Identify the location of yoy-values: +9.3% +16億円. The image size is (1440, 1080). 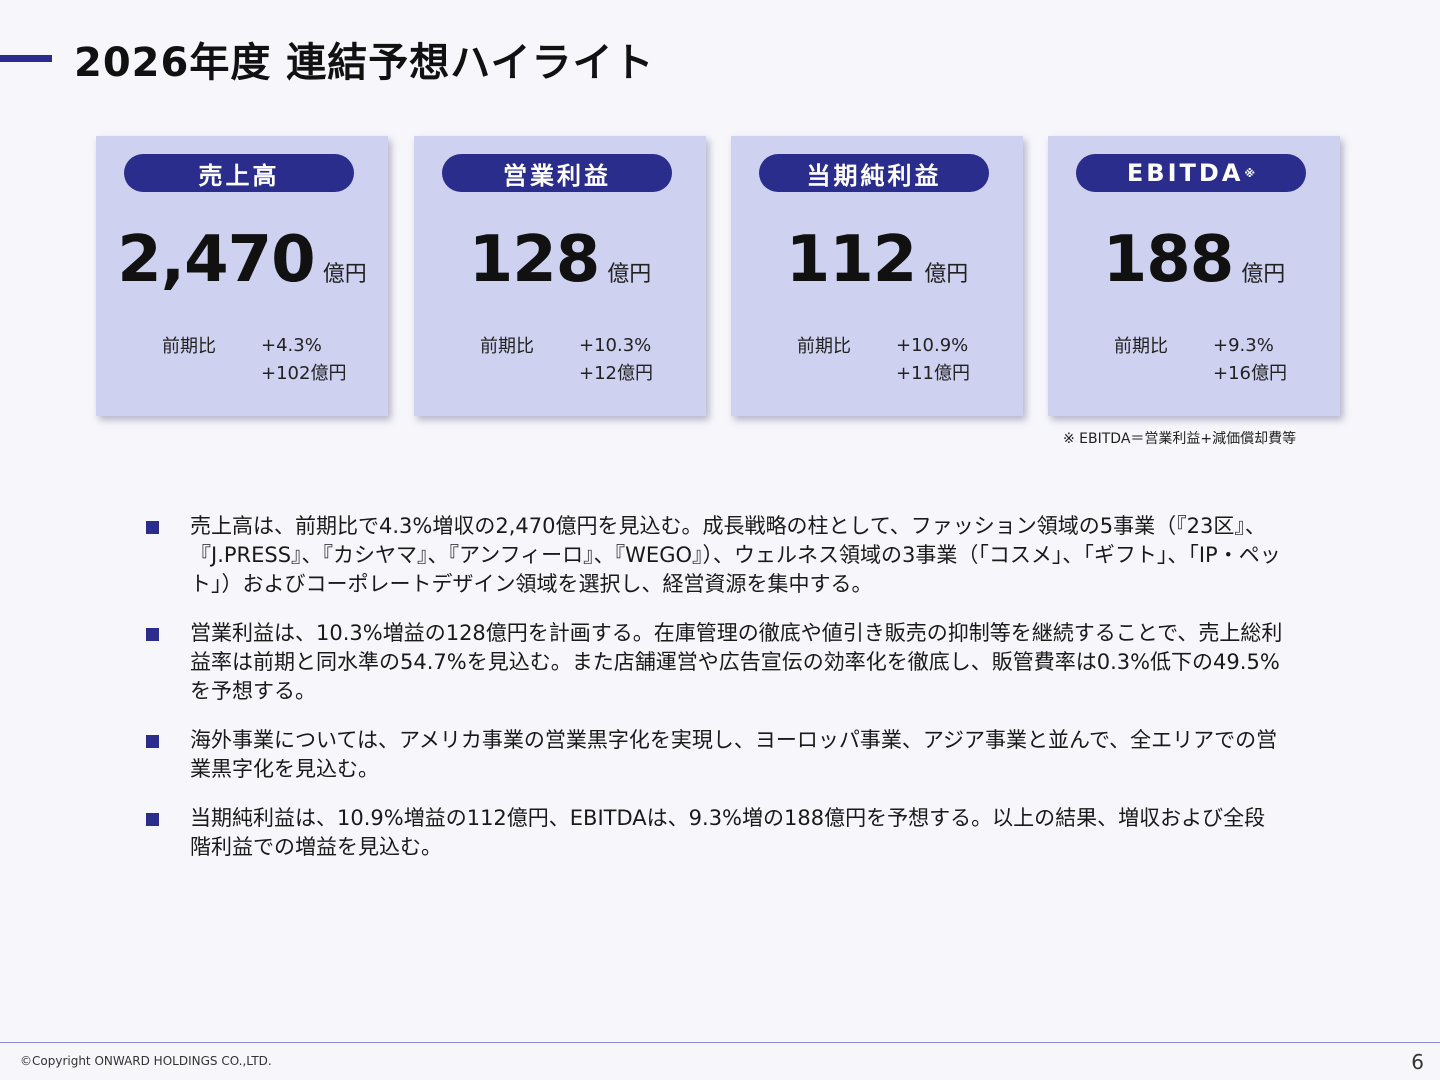
(1250, 360).